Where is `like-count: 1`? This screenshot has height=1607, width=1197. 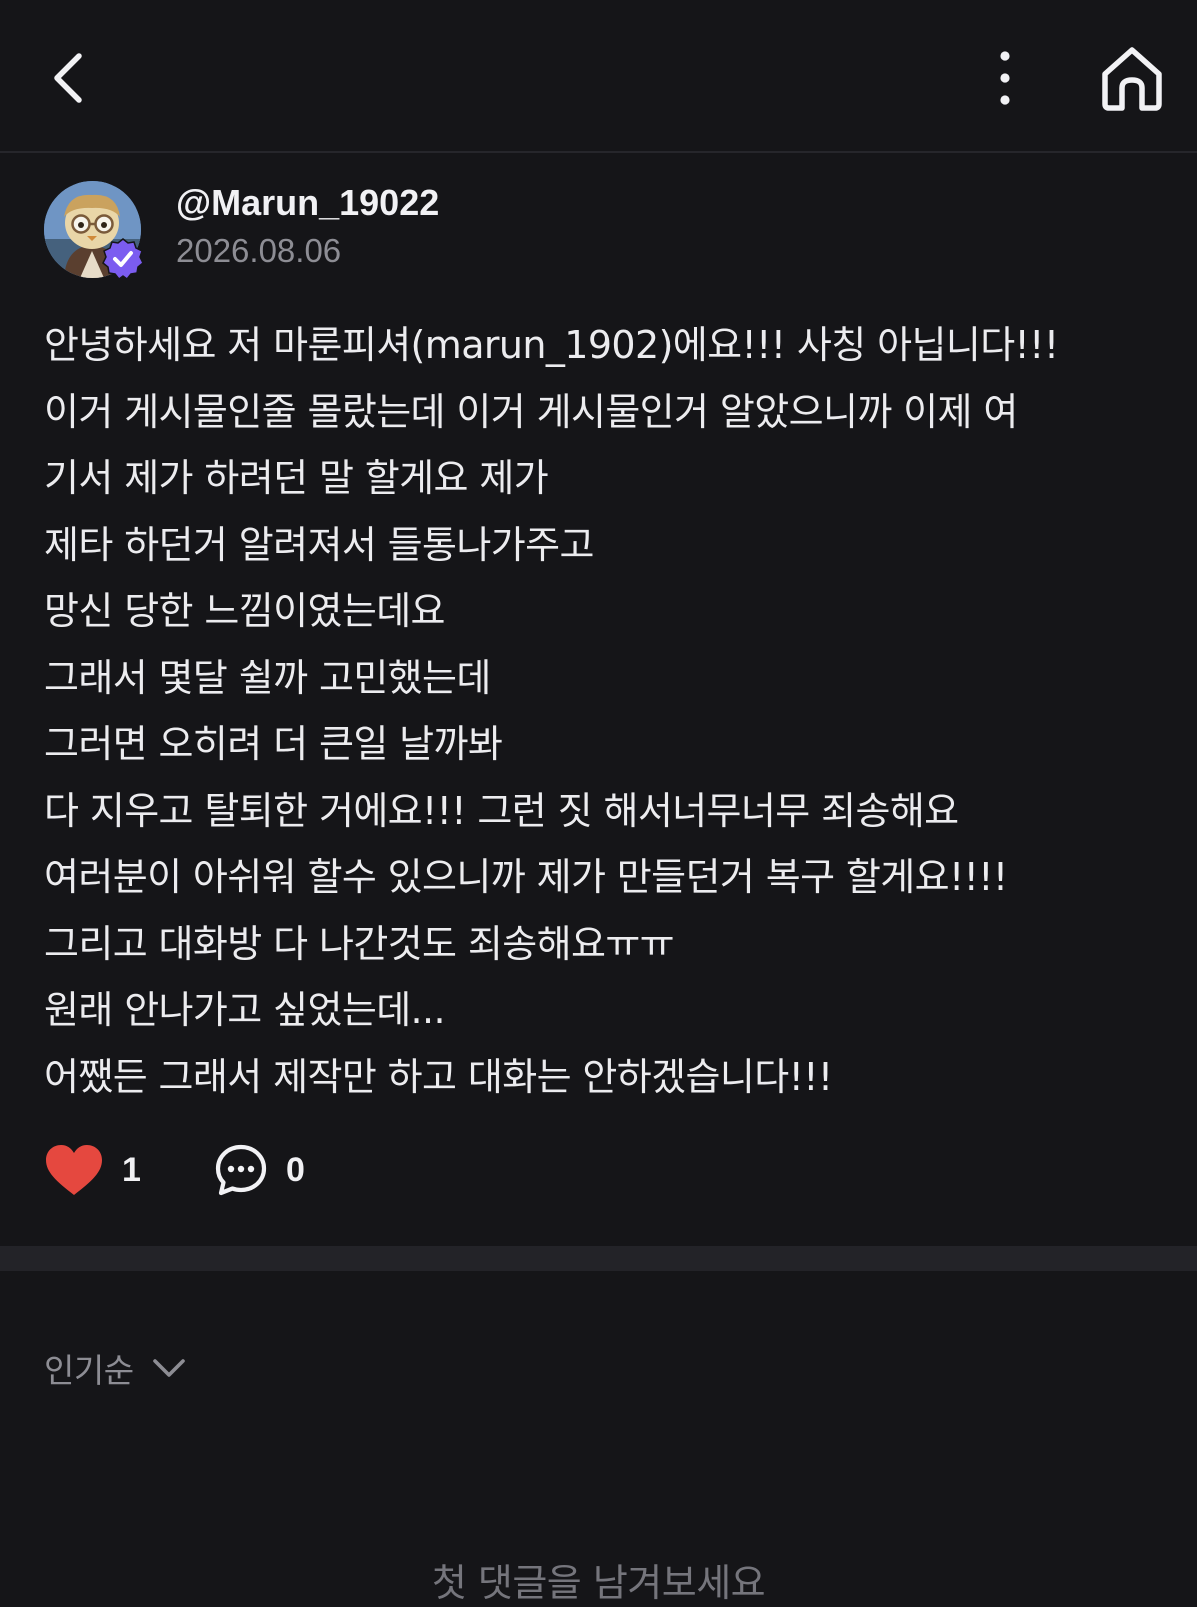 like-count: 1 is located at coordinates (131, 1169).